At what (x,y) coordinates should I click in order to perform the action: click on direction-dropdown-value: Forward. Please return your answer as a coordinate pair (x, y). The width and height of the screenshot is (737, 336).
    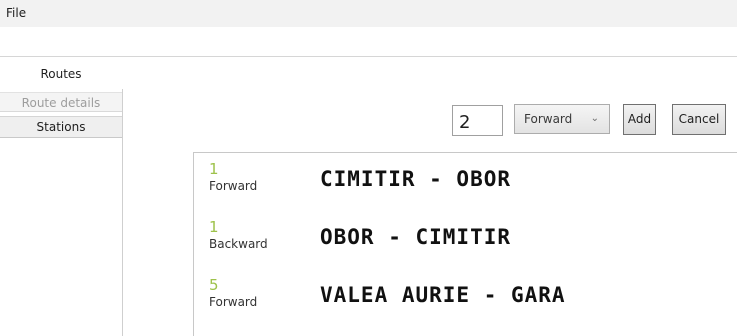
    Looking at the image, I should click on (548, 119).